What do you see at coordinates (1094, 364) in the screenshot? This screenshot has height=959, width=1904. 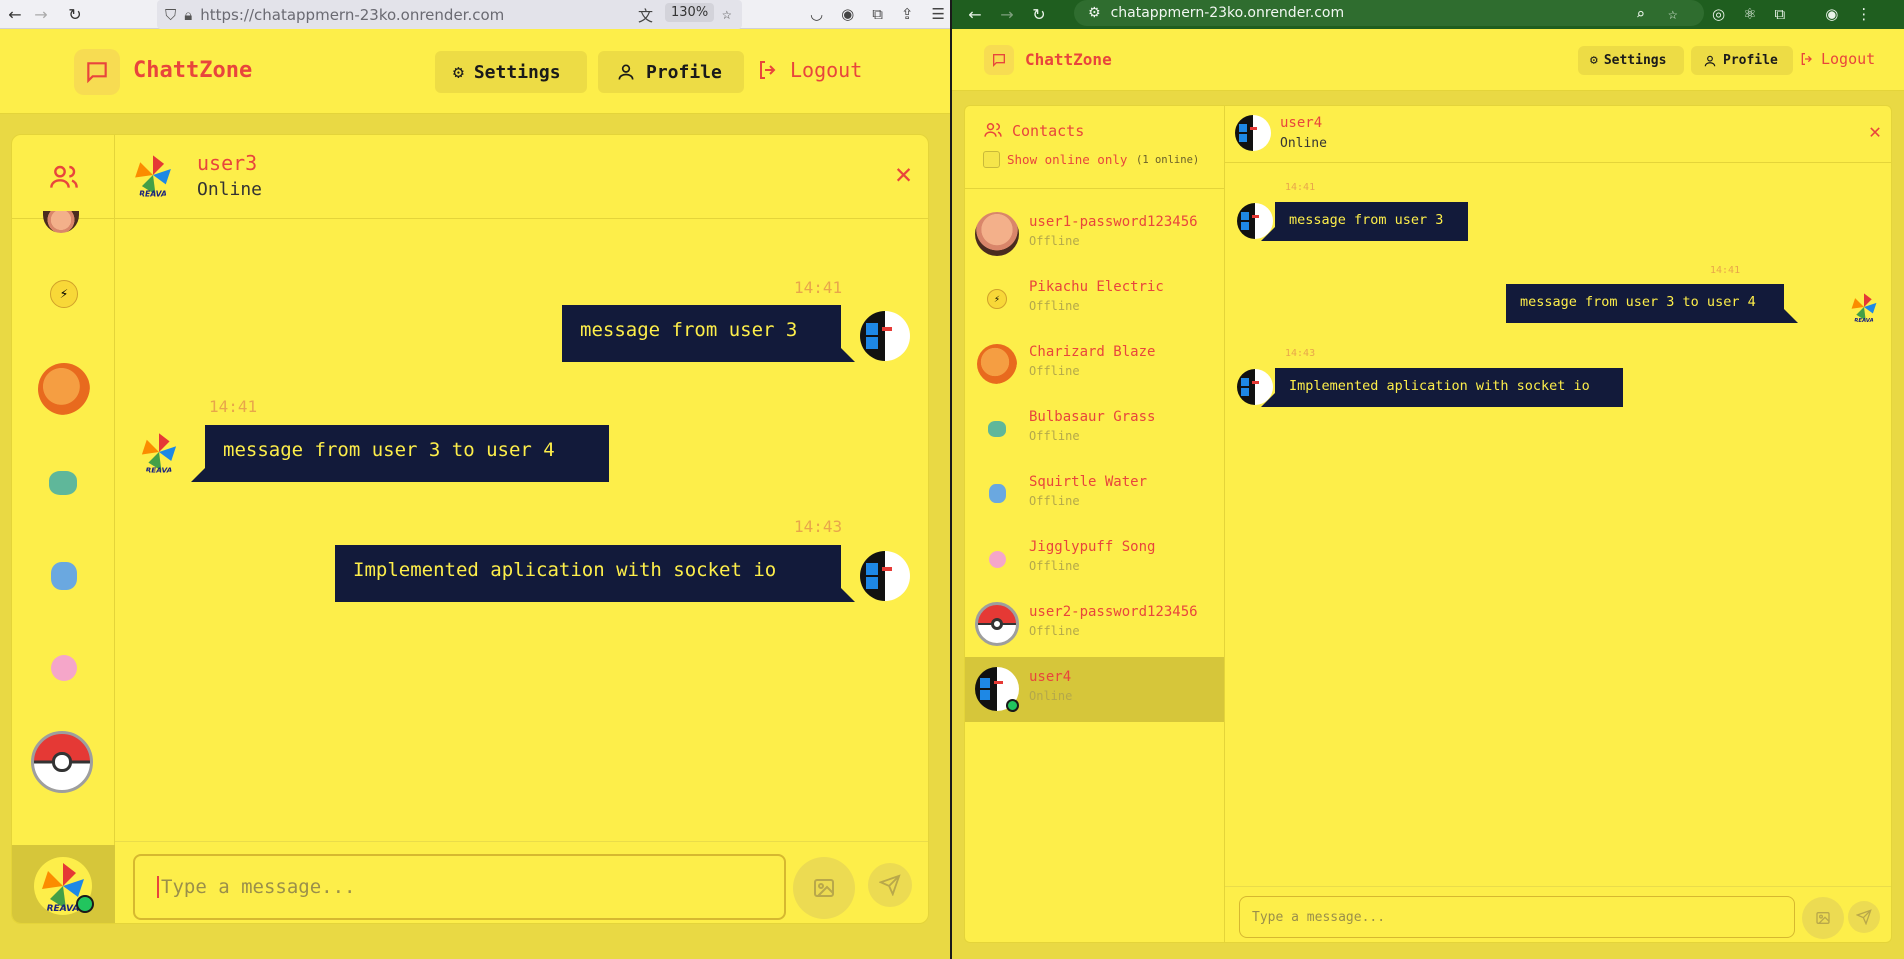 I see `contact-item: Charizard Blaze Offline` at bounding box center [1094, 364].